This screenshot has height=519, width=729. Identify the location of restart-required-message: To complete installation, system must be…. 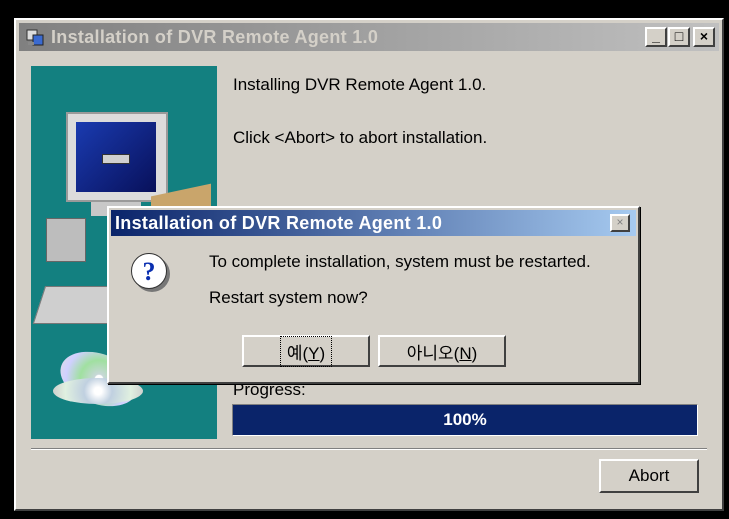
(400, 261).